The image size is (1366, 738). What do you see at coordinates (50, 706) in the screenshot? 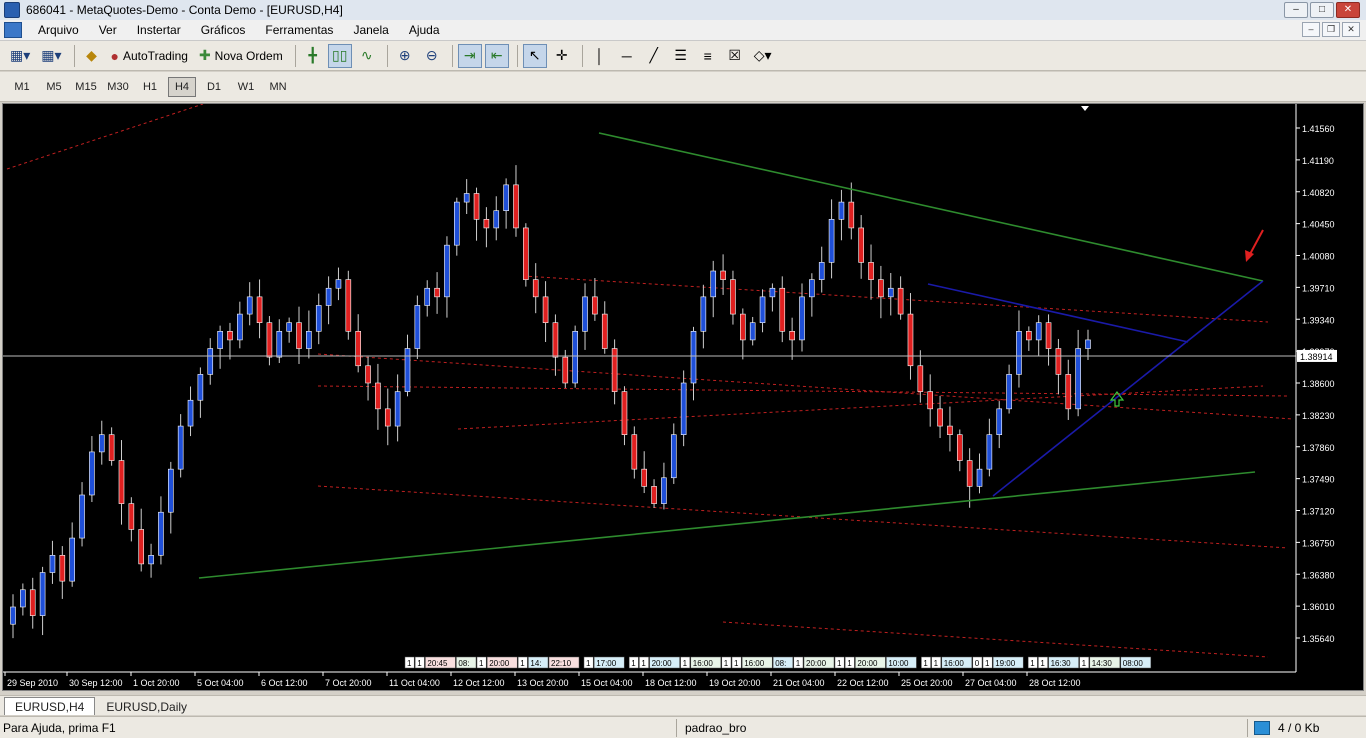
I see `tab-eurusd-h4: EURUSD,H4` at bounding box center [50, 706].